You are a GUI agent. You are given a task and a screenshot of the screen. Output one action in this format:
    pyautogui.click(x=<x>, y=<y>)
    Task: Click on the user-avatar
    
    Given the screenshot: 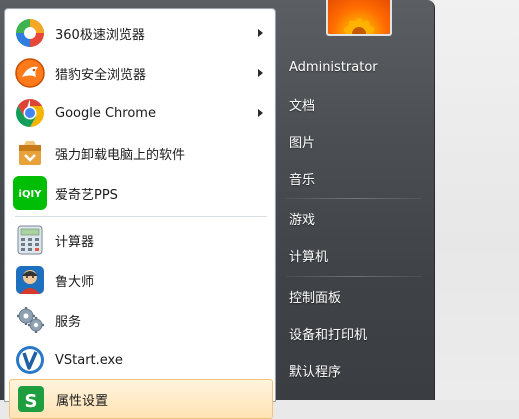 What is the action you would take?
    pyautogui.click(x=359, y=18)
    